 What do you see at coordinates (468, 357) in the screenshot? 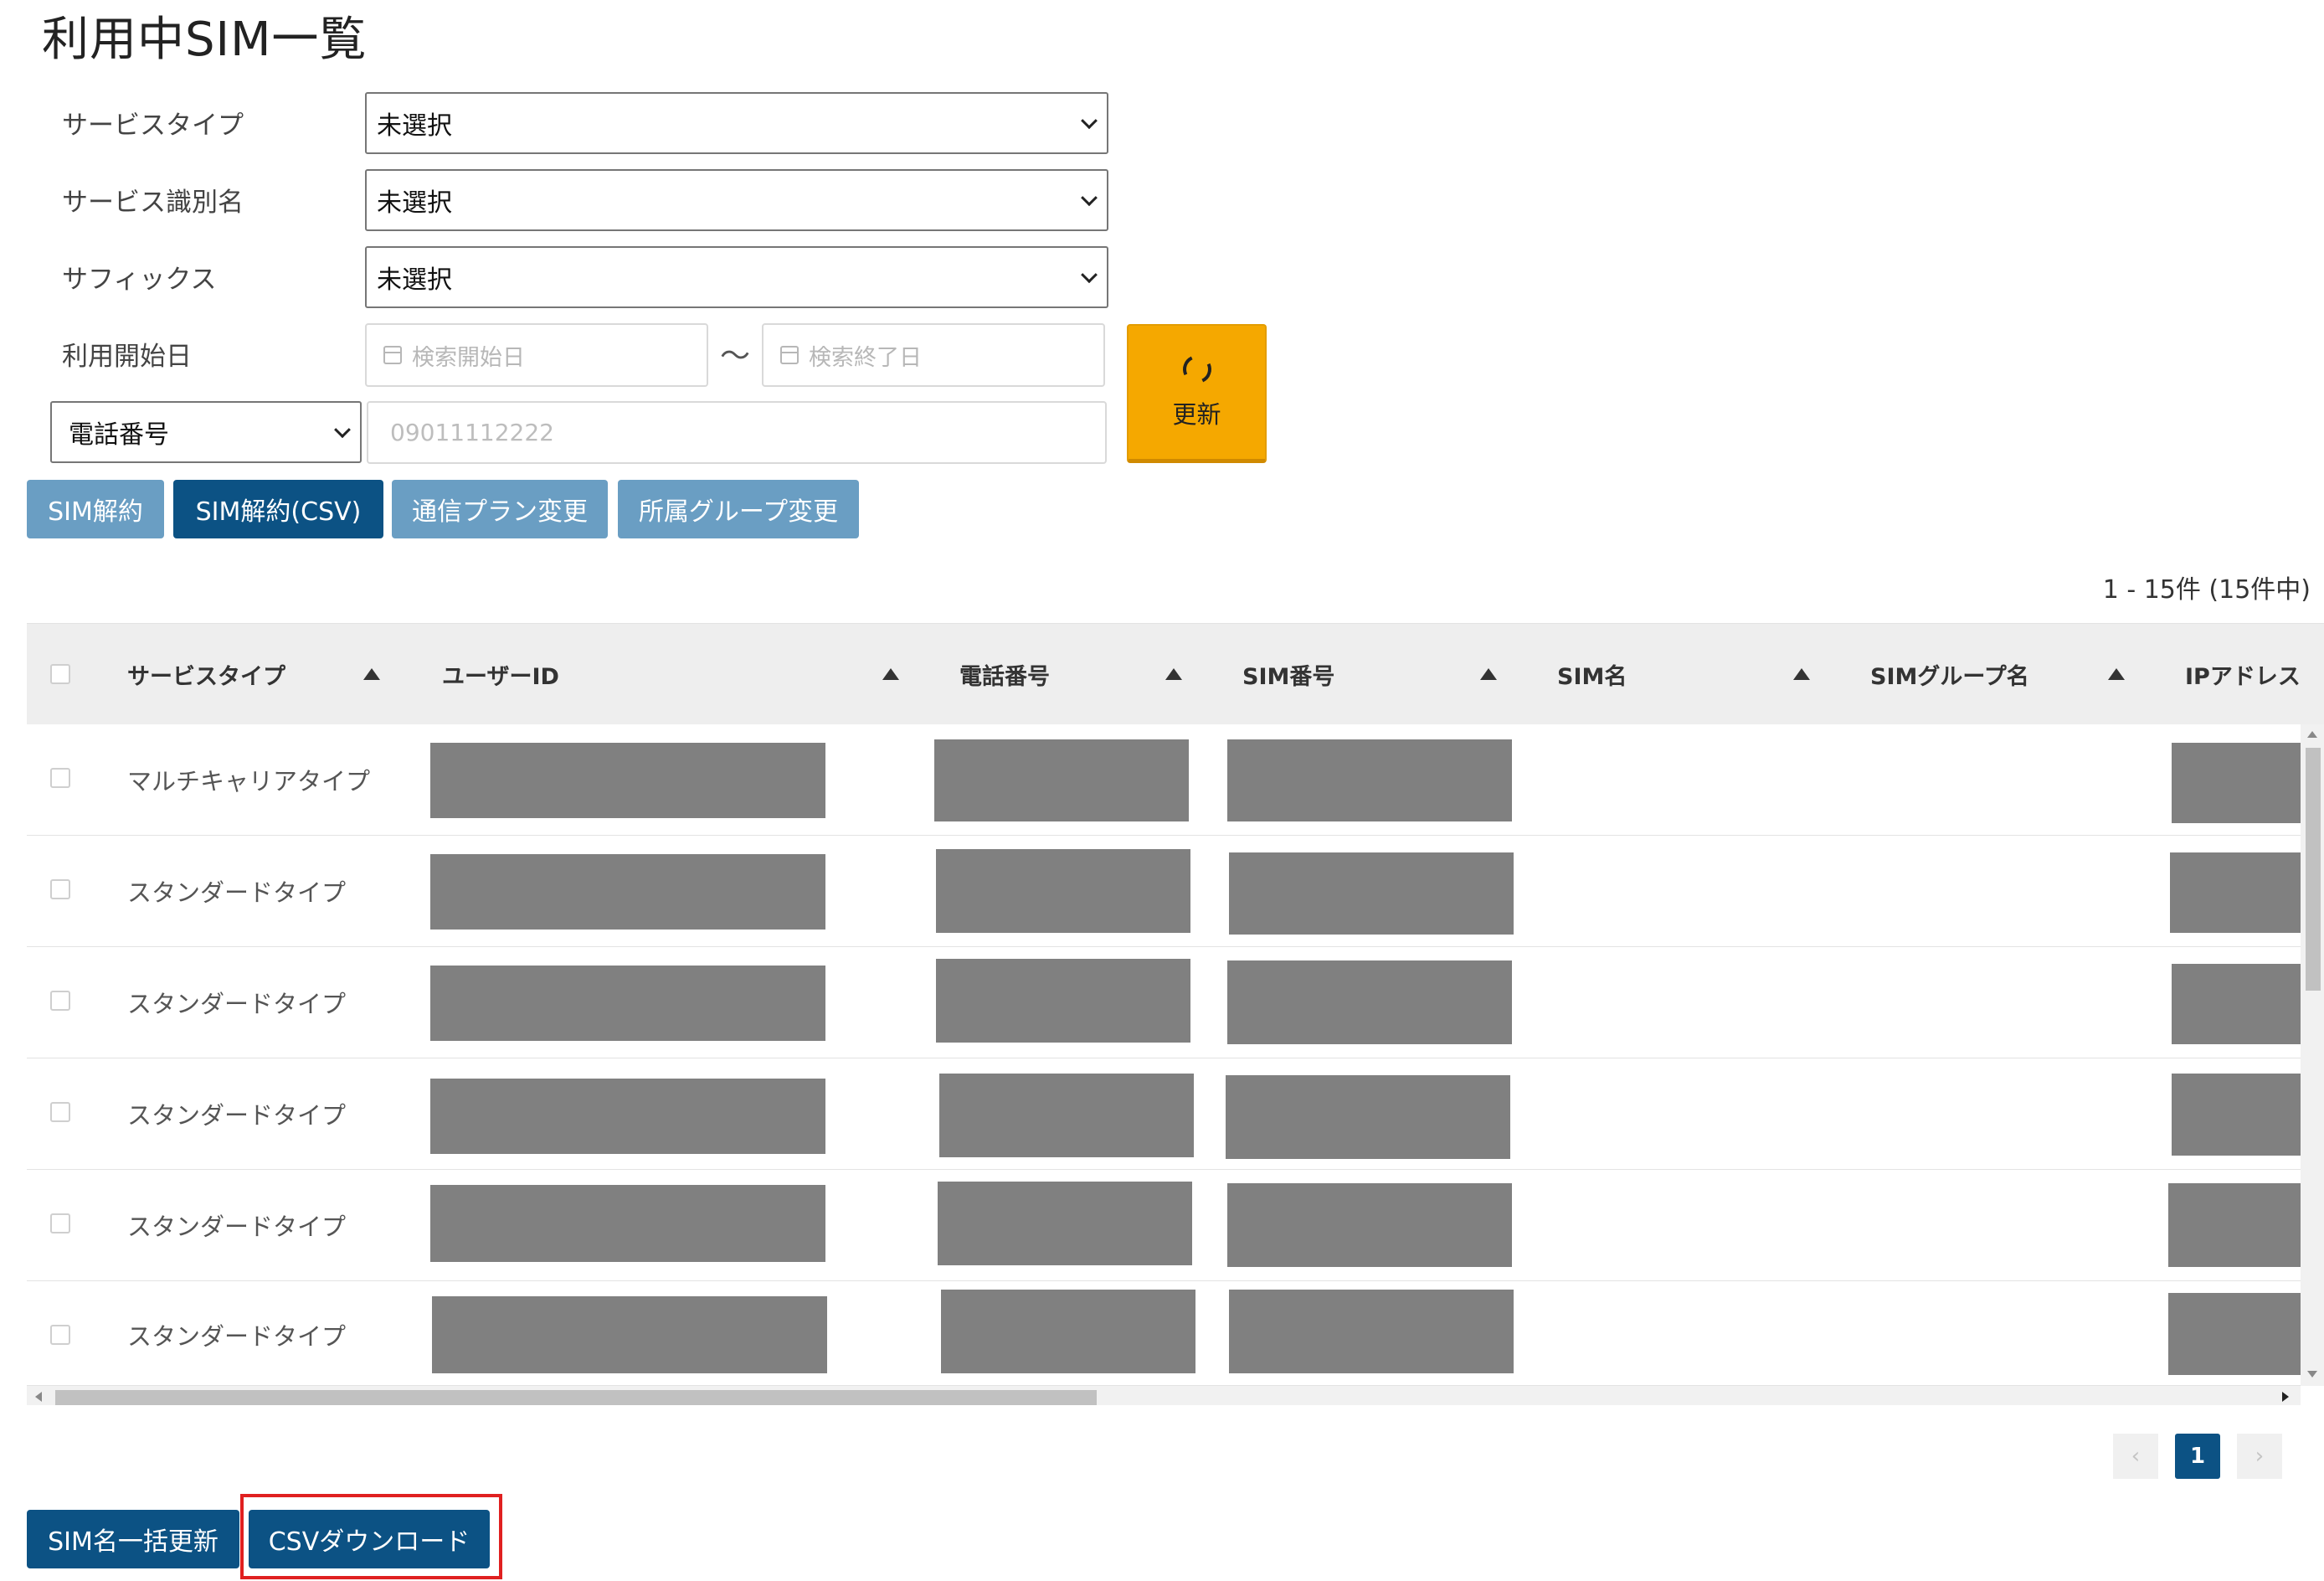
I see `start-date-from-placeholder: 検索開始日` at bounding box center [468, 357].